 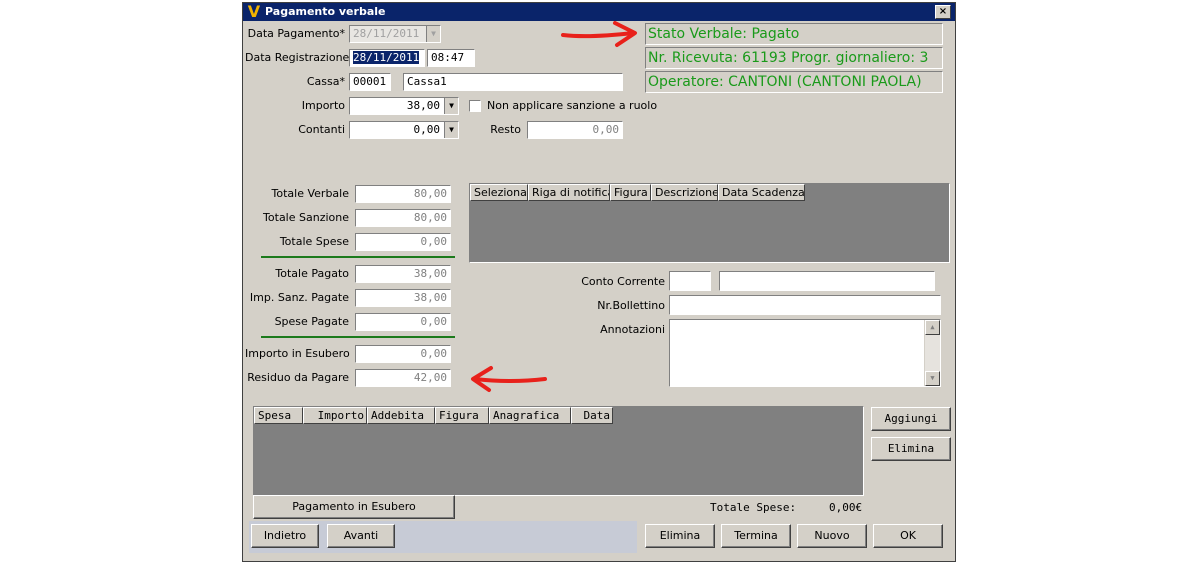 What do you see at coordinates (423, 105) in the screenshot?
I see `importo-value: 38,00` at bounding box center [423, 105].